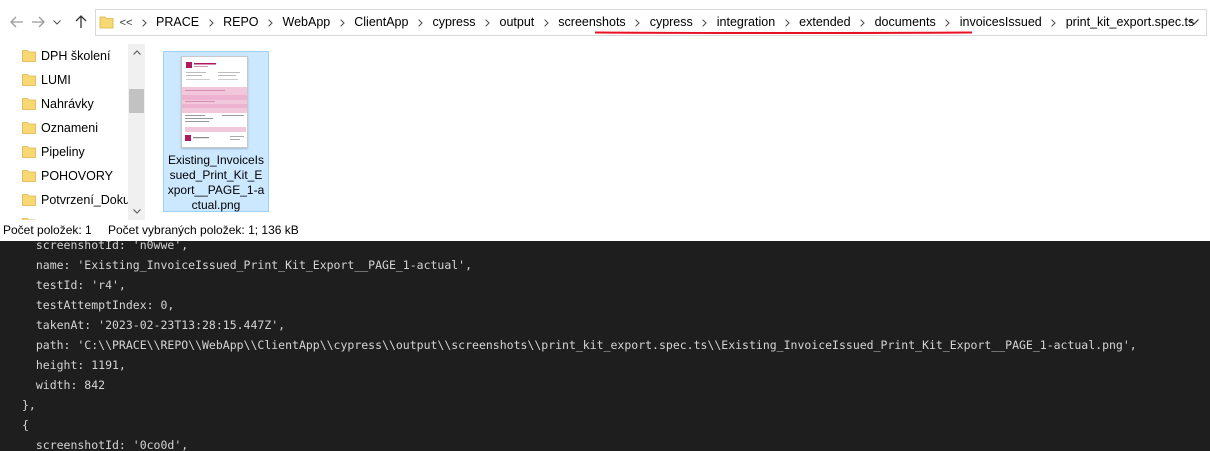 This screenshot has width=1210, height=451. I want to click on nav-pane-item: LUMI, so click(64, 80).